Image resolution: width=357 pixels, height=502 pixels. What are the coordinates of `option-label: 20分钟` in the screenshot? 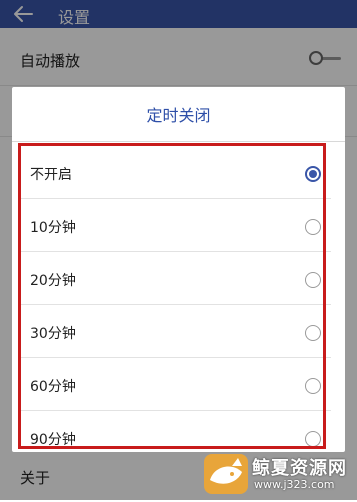 It's located at (53, 280).